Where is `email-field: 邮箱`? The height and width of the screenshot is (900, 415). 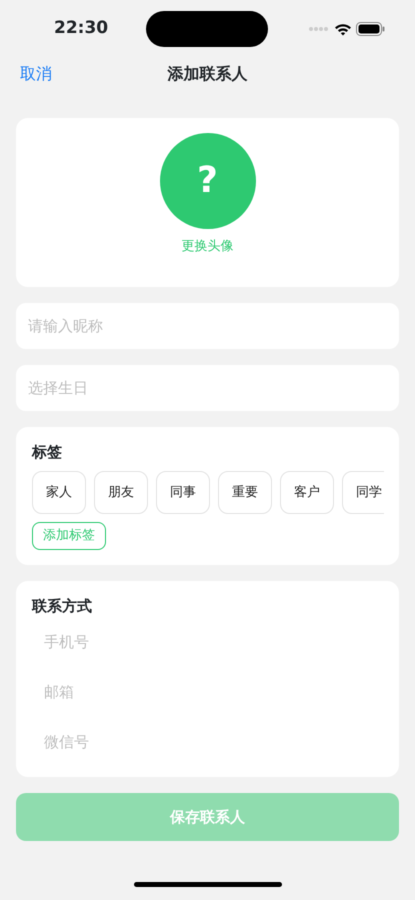 email-field: 邮箱 is located at coordinates (207, 692).